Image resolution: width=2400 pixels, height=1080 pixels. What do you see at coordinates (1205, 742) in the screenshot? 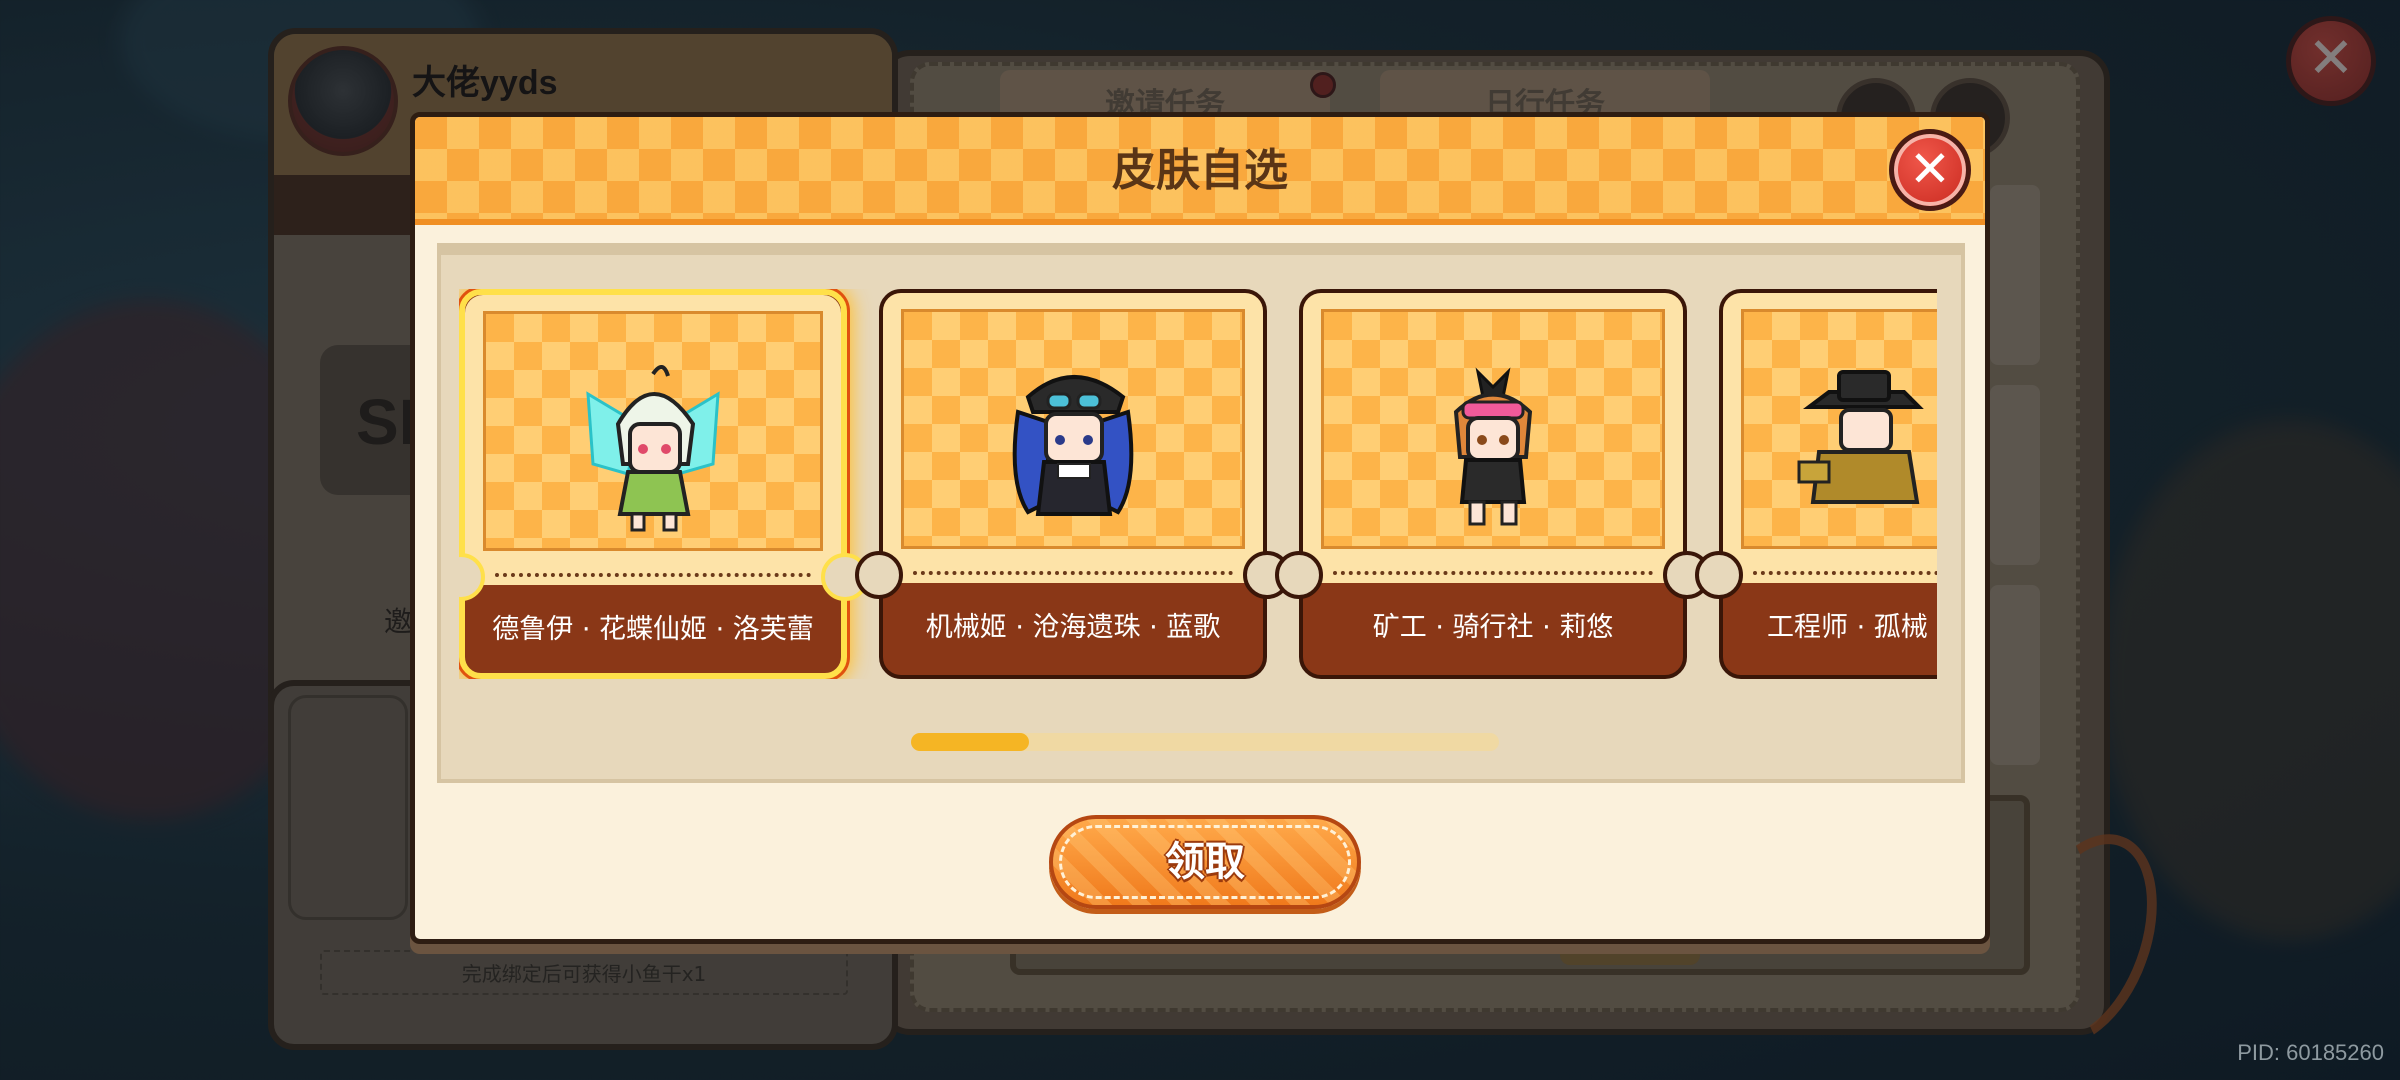
I see `carousel-scrollbar` at bounding box center [1205, 742].